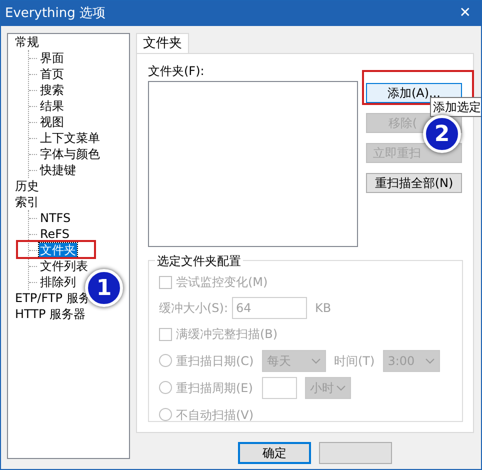 This screenshot has width=482, height=470. What do you see at coordinates (27, 202) in the screenshot?
I see `tree-item: 索引` at bounding box center [27, 202].